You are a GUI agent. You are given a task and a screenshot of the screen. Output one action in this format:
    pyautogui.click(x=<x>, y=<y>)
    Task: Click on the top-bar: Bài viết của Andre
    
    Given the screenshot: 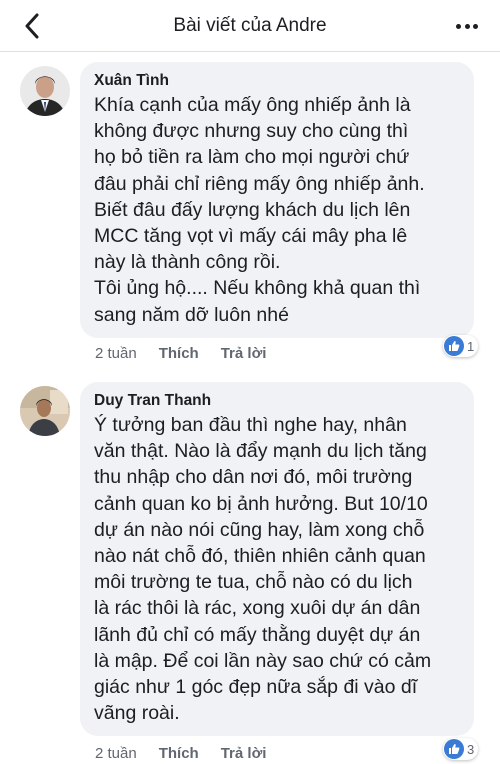 What is the action you would take?
    pyautogui.click(x=250, y=26)
    